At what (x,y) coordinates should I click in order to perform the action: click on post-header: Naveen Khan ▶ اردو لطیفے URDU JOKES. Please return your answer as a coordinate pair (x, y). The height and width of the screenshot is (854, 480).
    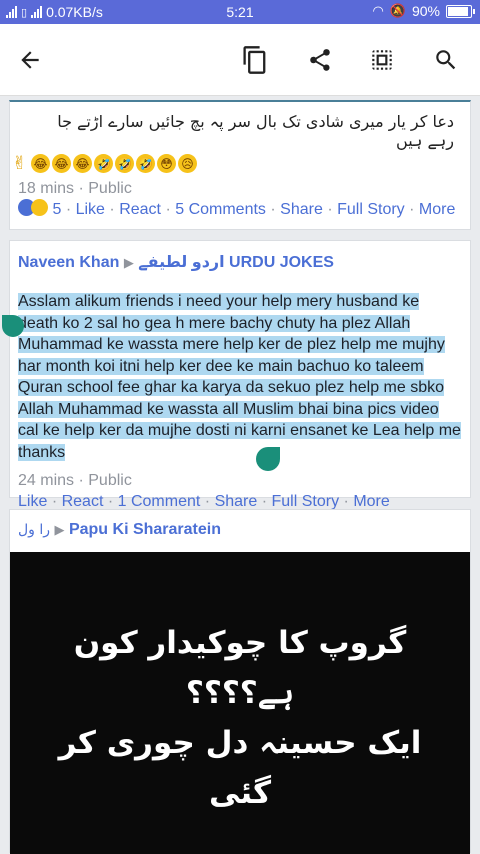
    Looking at the image, I should click on (240, 257).